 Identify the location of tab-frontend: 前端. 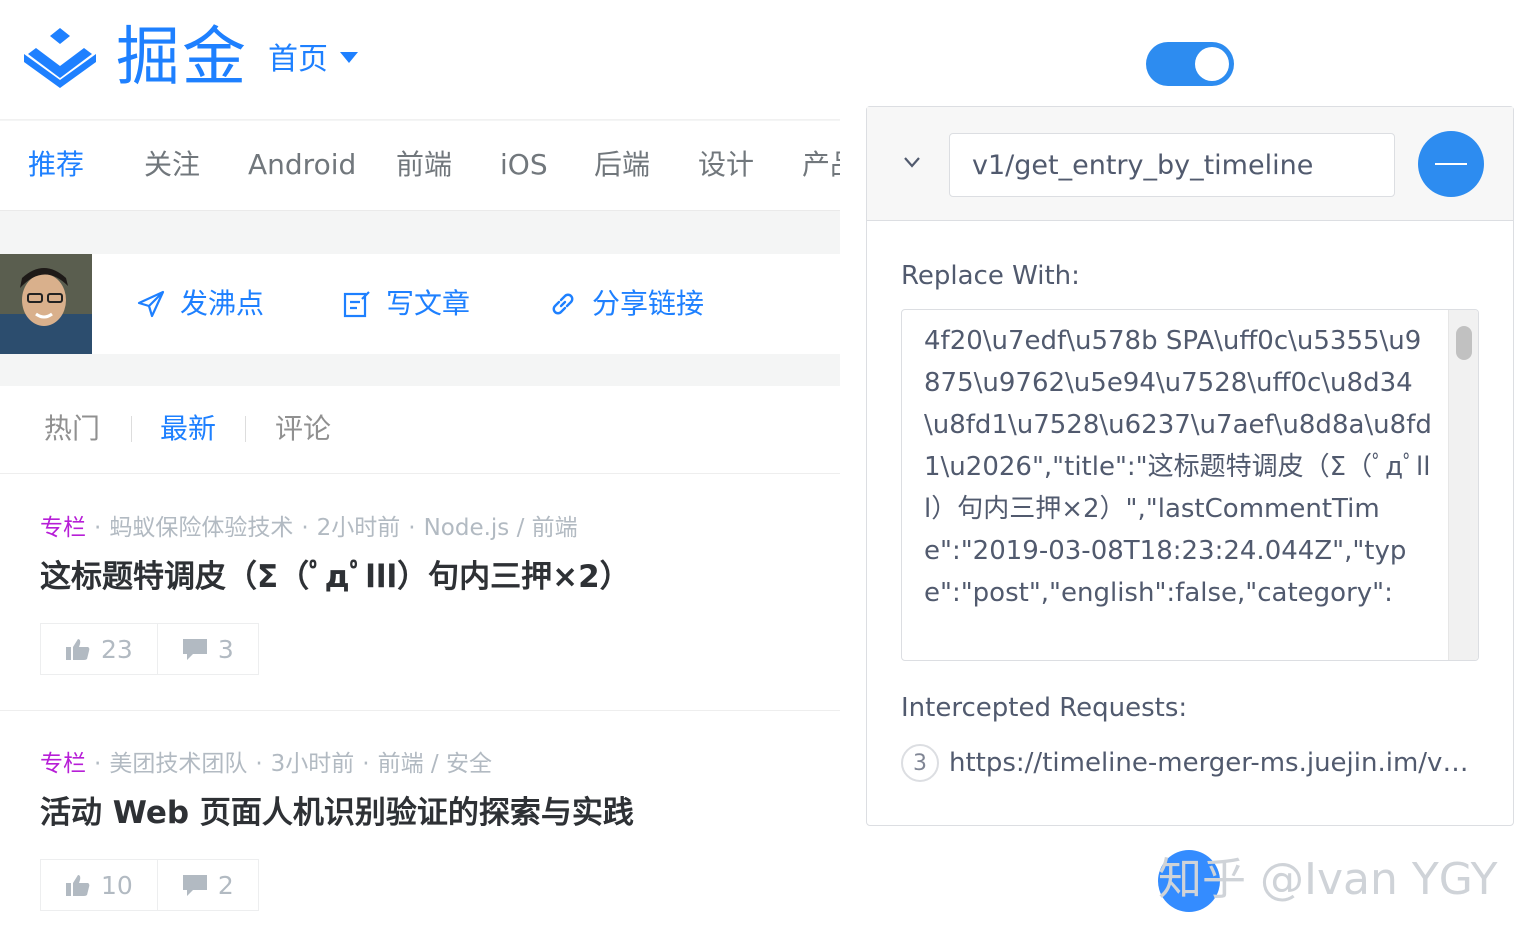
(424, 165).